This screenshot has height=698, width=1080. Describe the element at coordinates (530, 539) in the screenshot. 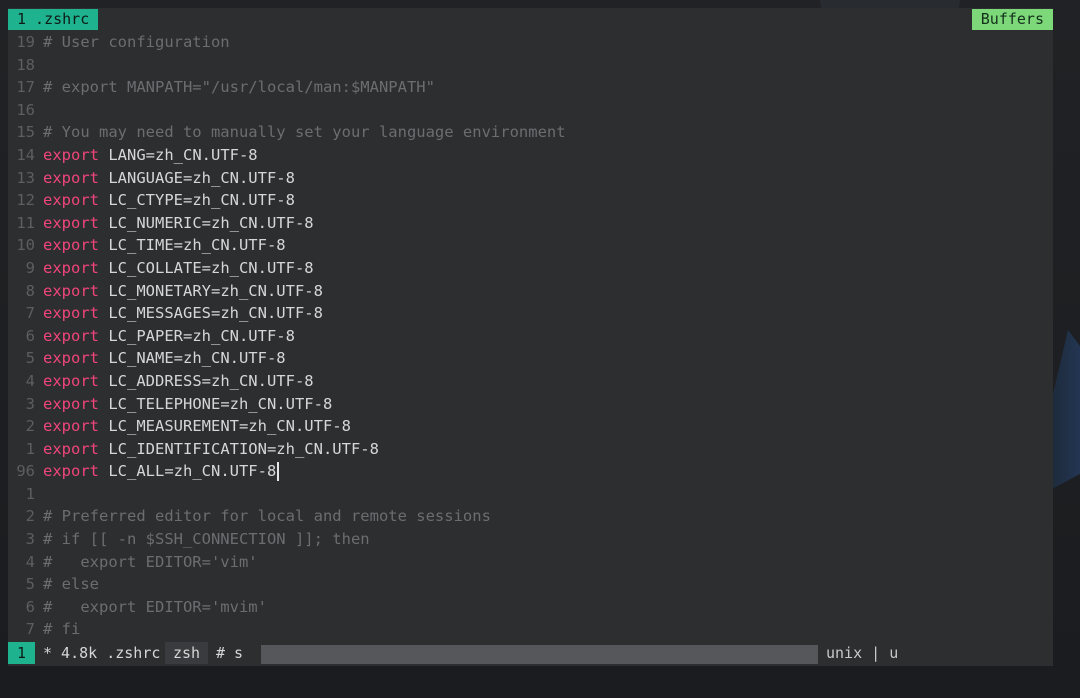

I see `editor-line: 3 # if [[ -n $SSH_CONNECTION ]]; then` at that location.